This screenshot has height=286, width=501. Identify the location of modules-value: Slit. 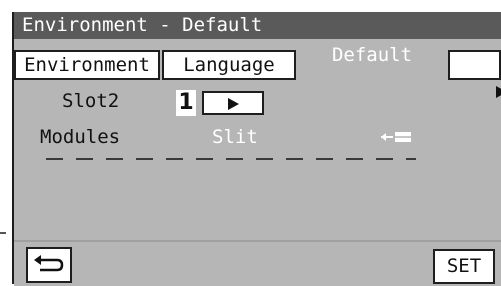
(235, 137).